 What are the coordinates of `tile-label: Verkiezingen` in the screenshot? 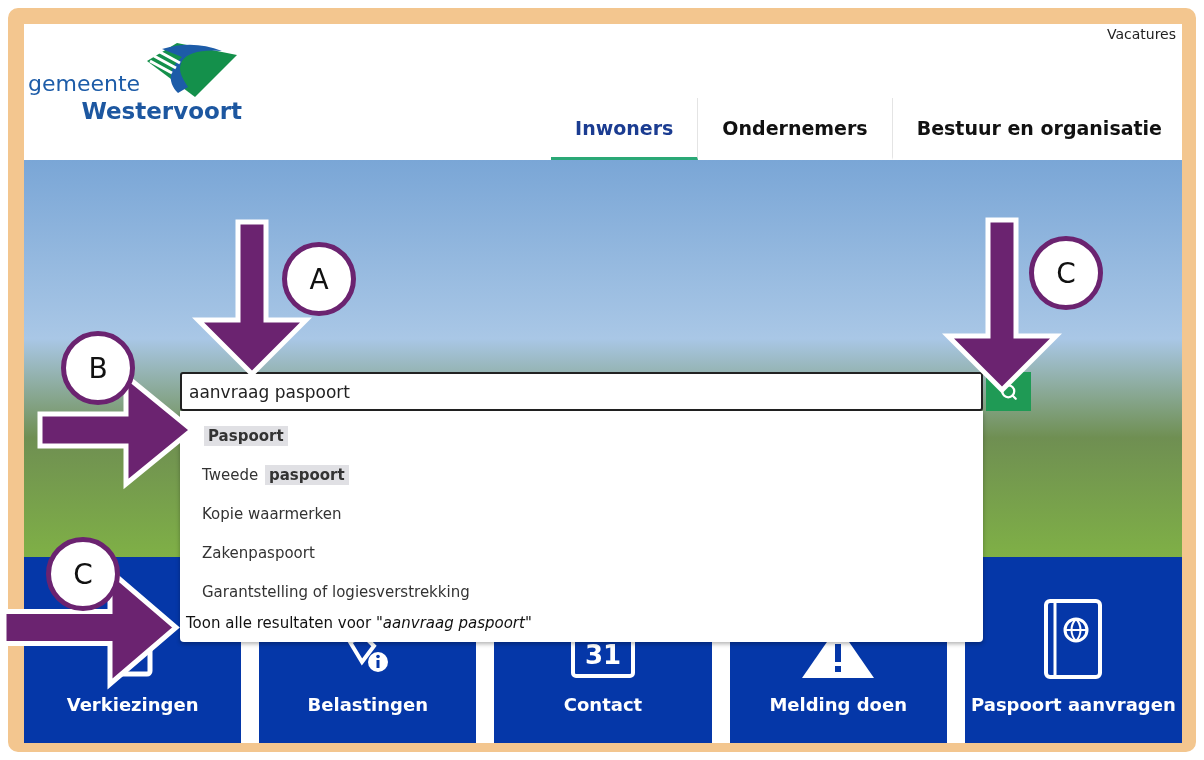 It's located at (132, 704).